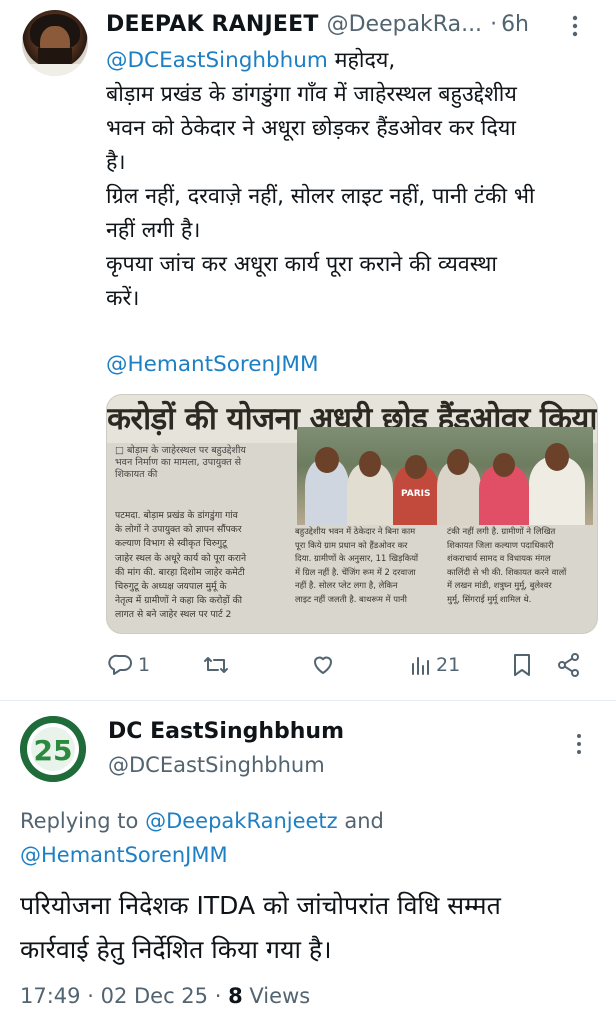 The height and width of the screenshot is (1024, 616). What do you see at coordinates (507, 571) in the screenshot?
I see `clipping-line: कालिंदी से भी की. शिकायत करने वालों` at bounding box center [507, 571].